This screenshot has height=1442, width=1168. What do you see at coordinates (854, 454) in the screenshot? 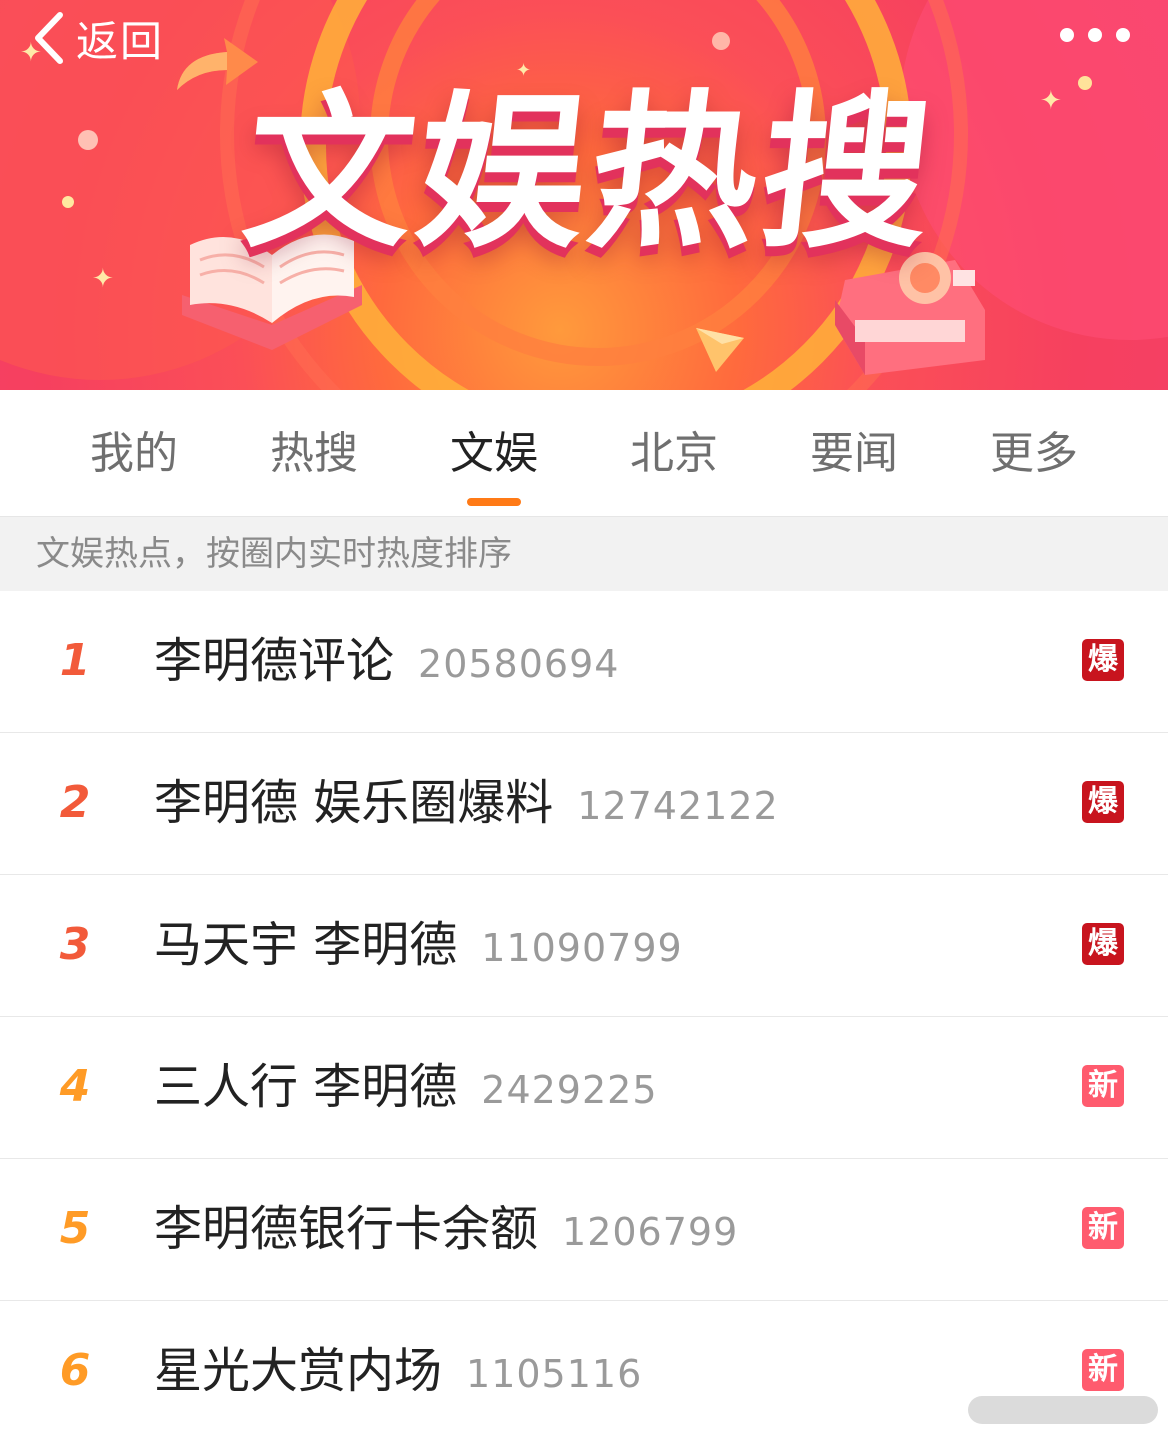
I see `tab-news: 要闻` at bounding box center [854, 454].